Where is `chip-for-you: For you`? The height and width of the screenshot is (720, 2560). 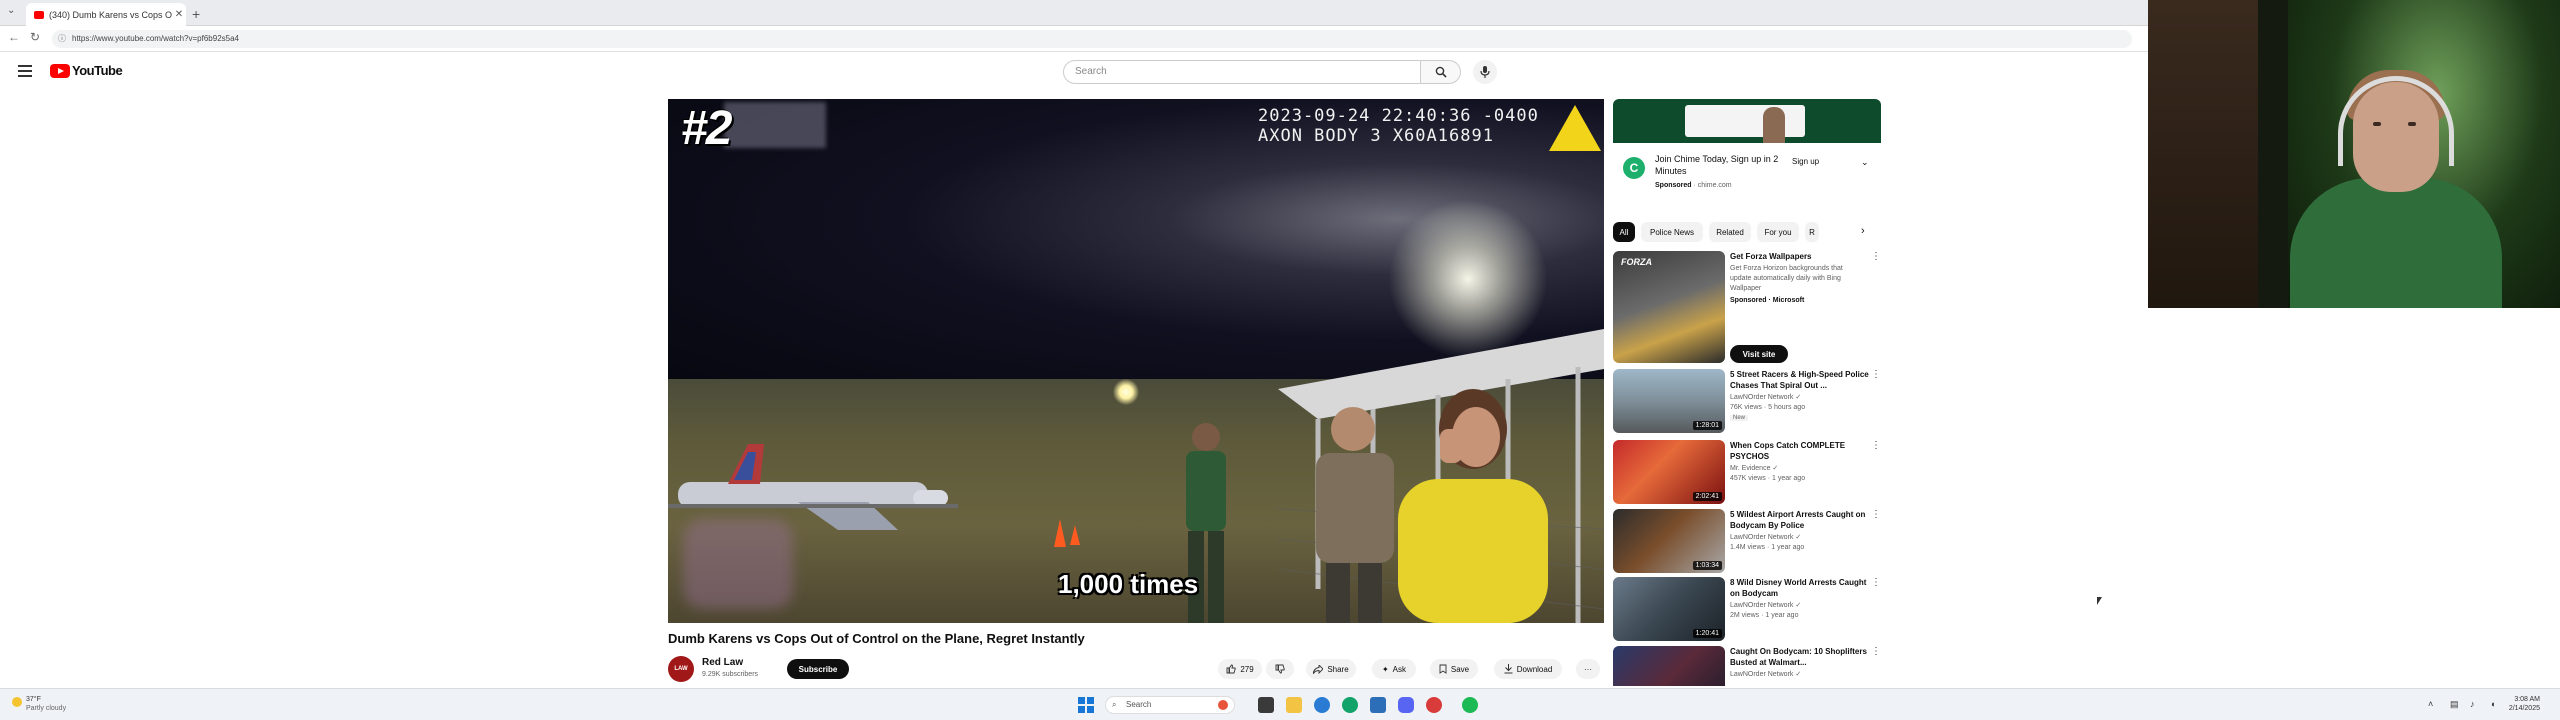
chip-for-you: For you is located at coordinates (1778, 232).